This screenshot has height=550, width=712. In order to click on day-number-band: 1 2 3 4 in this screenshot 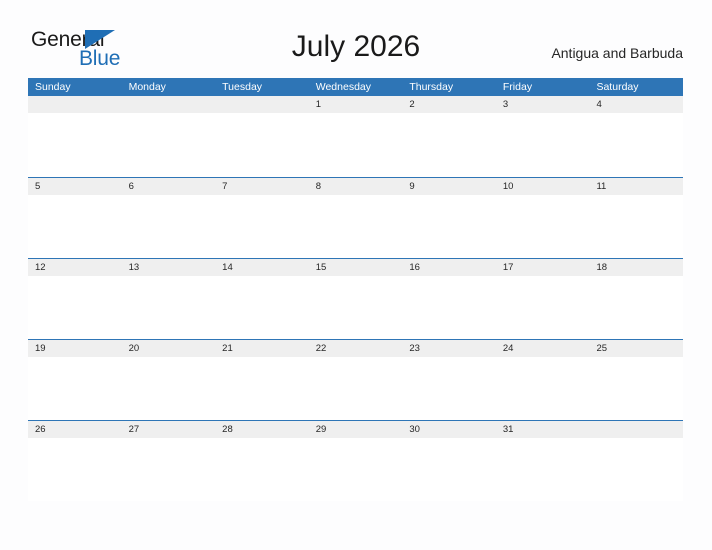, I will do `click(355, 104)`.